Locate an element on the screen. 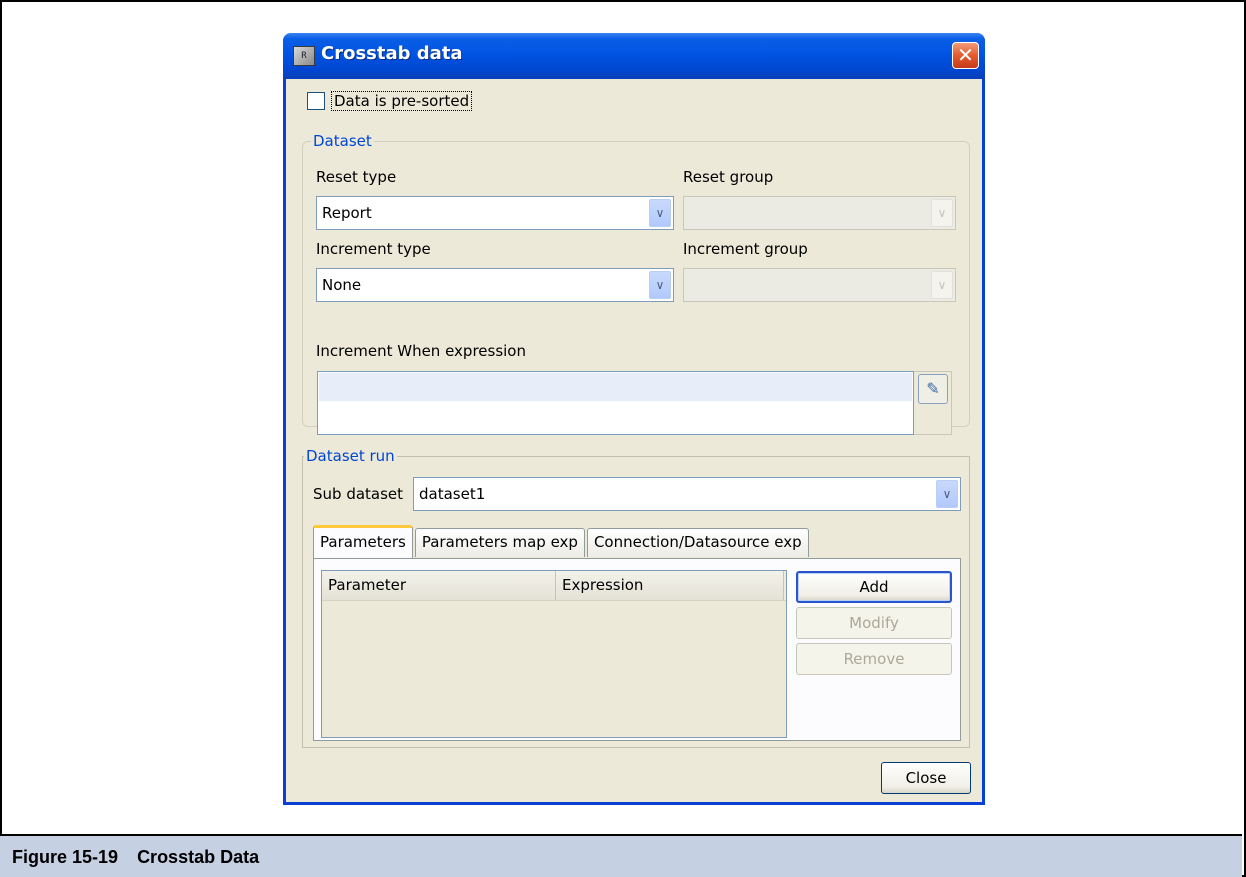  increment-when-label: Increment When expression is located at coordinates (421, 351).